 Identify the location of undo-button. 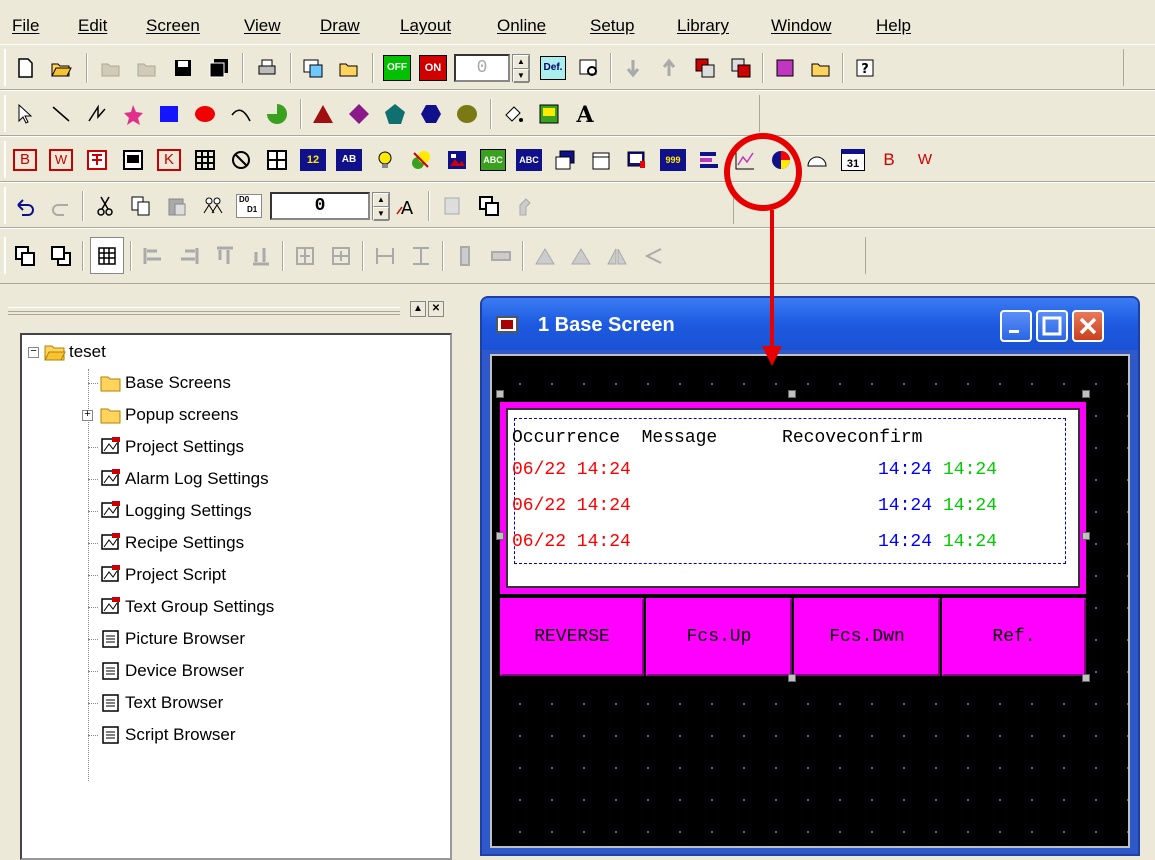
(25, 205).